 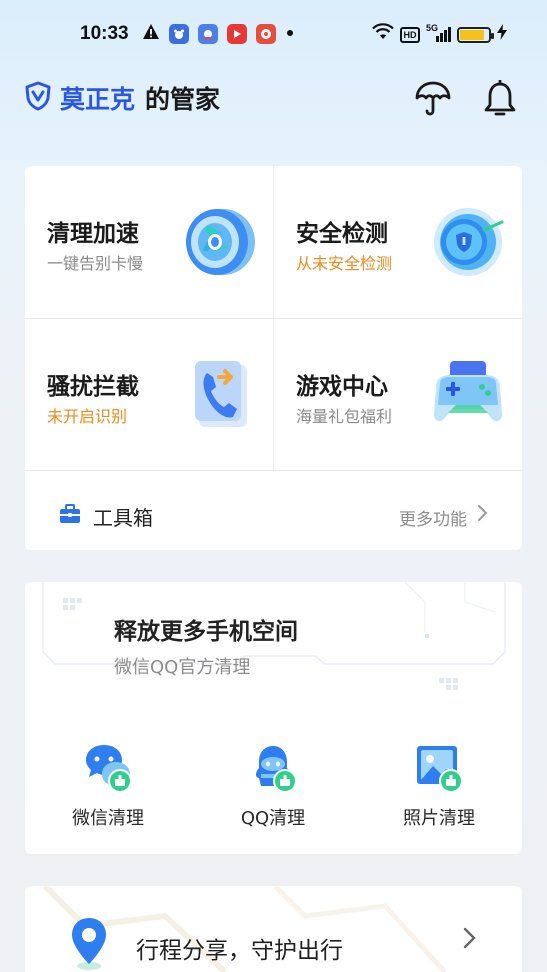 What do you see at coordinates (93, 387) in the screenshot?
I see `feature-title: 骚扰拦截` at bounding box center [93, 387].